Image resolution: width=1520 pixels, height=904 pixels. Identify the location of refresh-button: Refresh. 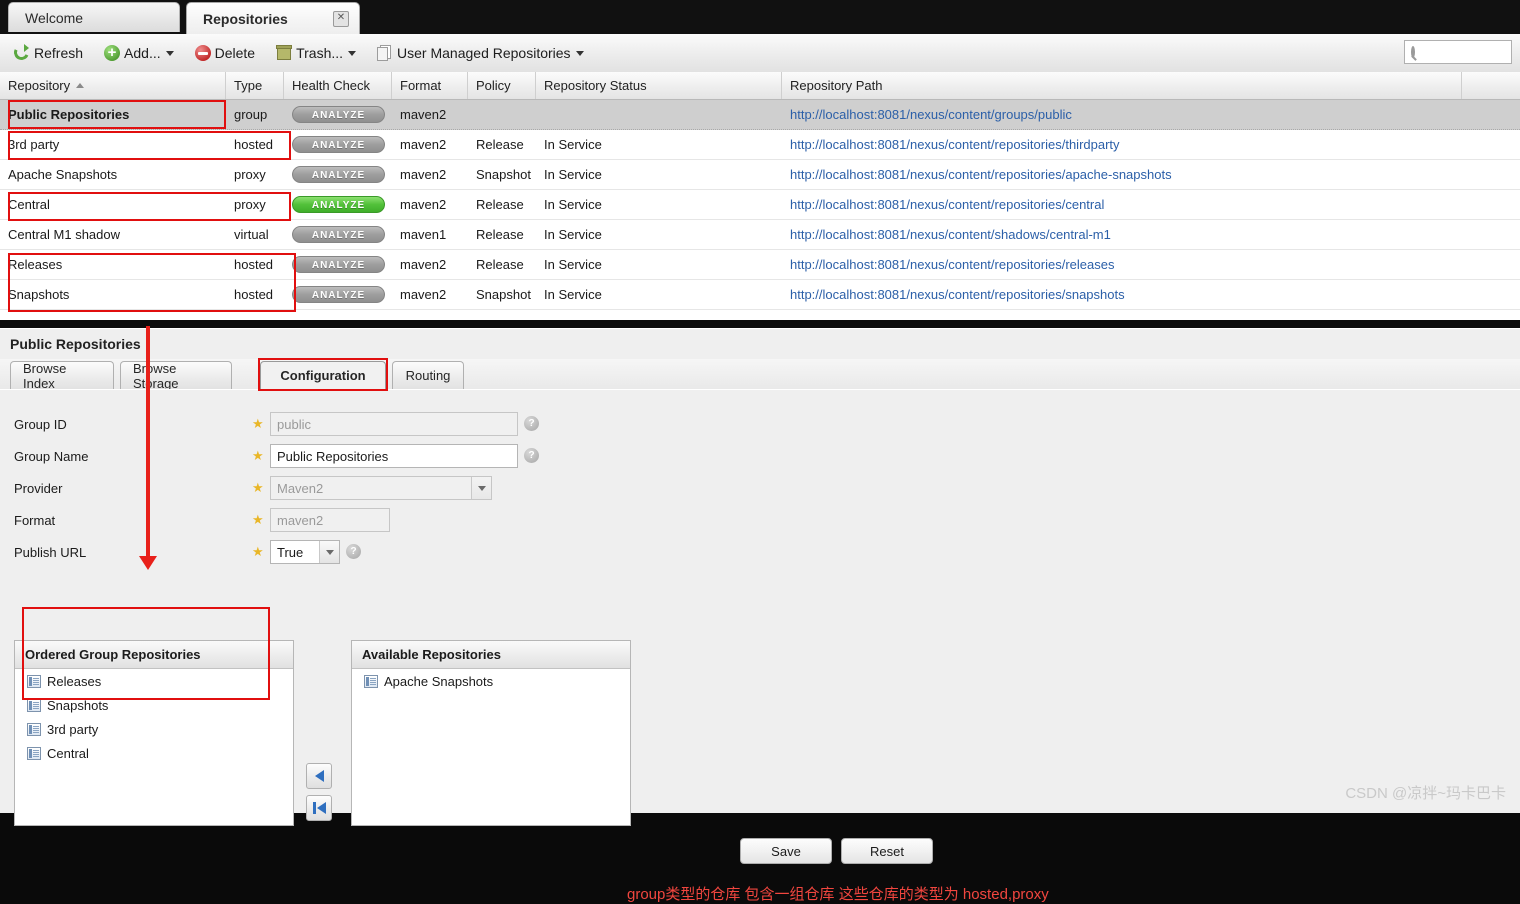
(48, 53).